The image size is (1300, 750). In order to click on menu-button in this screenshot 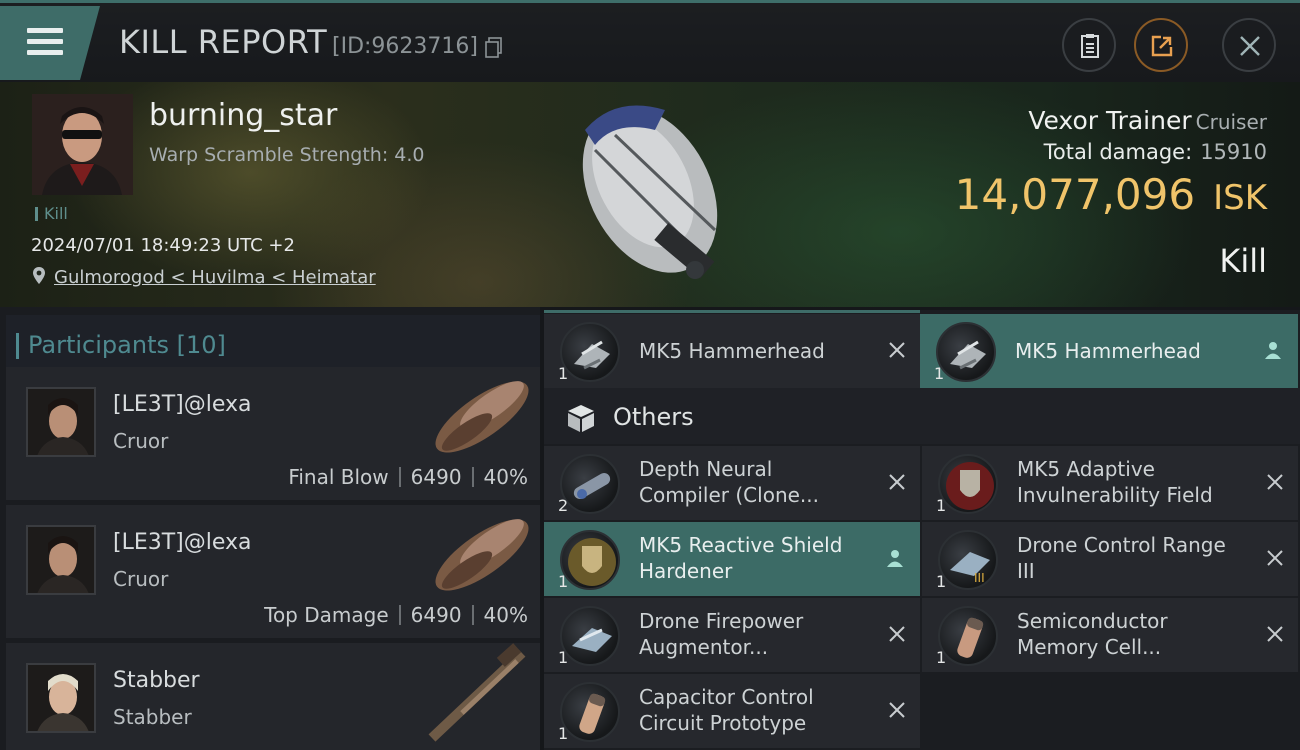, I will do `click(50, 43)`.